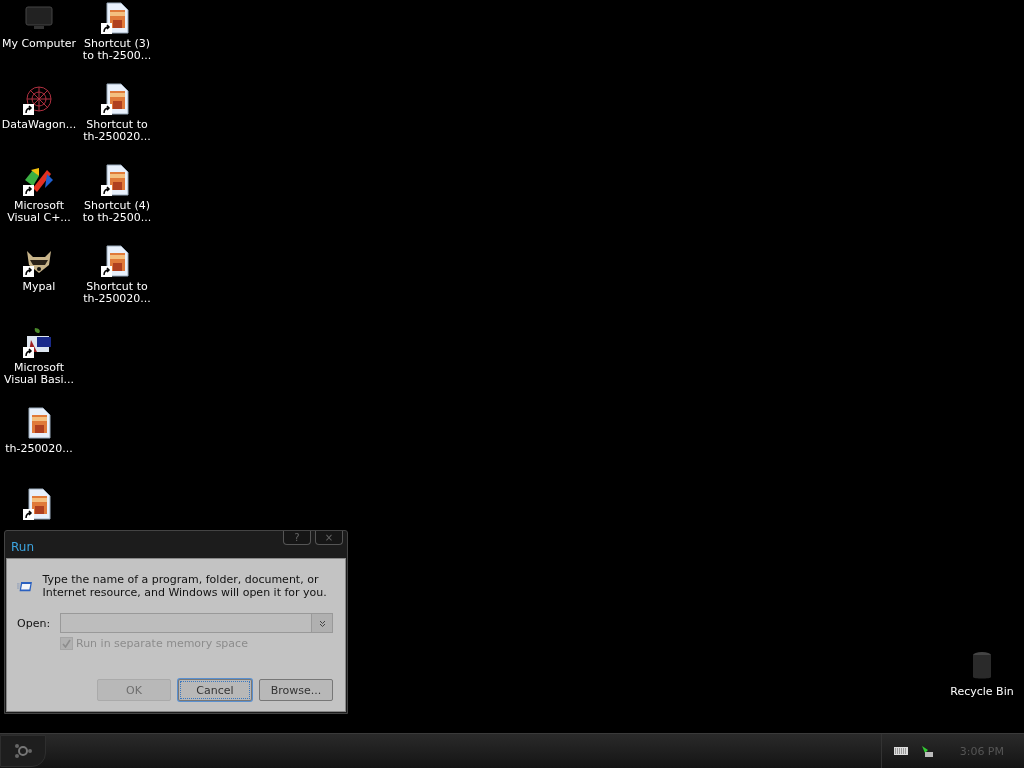 This screenshot has height=768, width=1024. What do you see at coordinates (39, 44) in the screenshot?
I see `icon-label: My Computer` at bounding box center [39, 44].